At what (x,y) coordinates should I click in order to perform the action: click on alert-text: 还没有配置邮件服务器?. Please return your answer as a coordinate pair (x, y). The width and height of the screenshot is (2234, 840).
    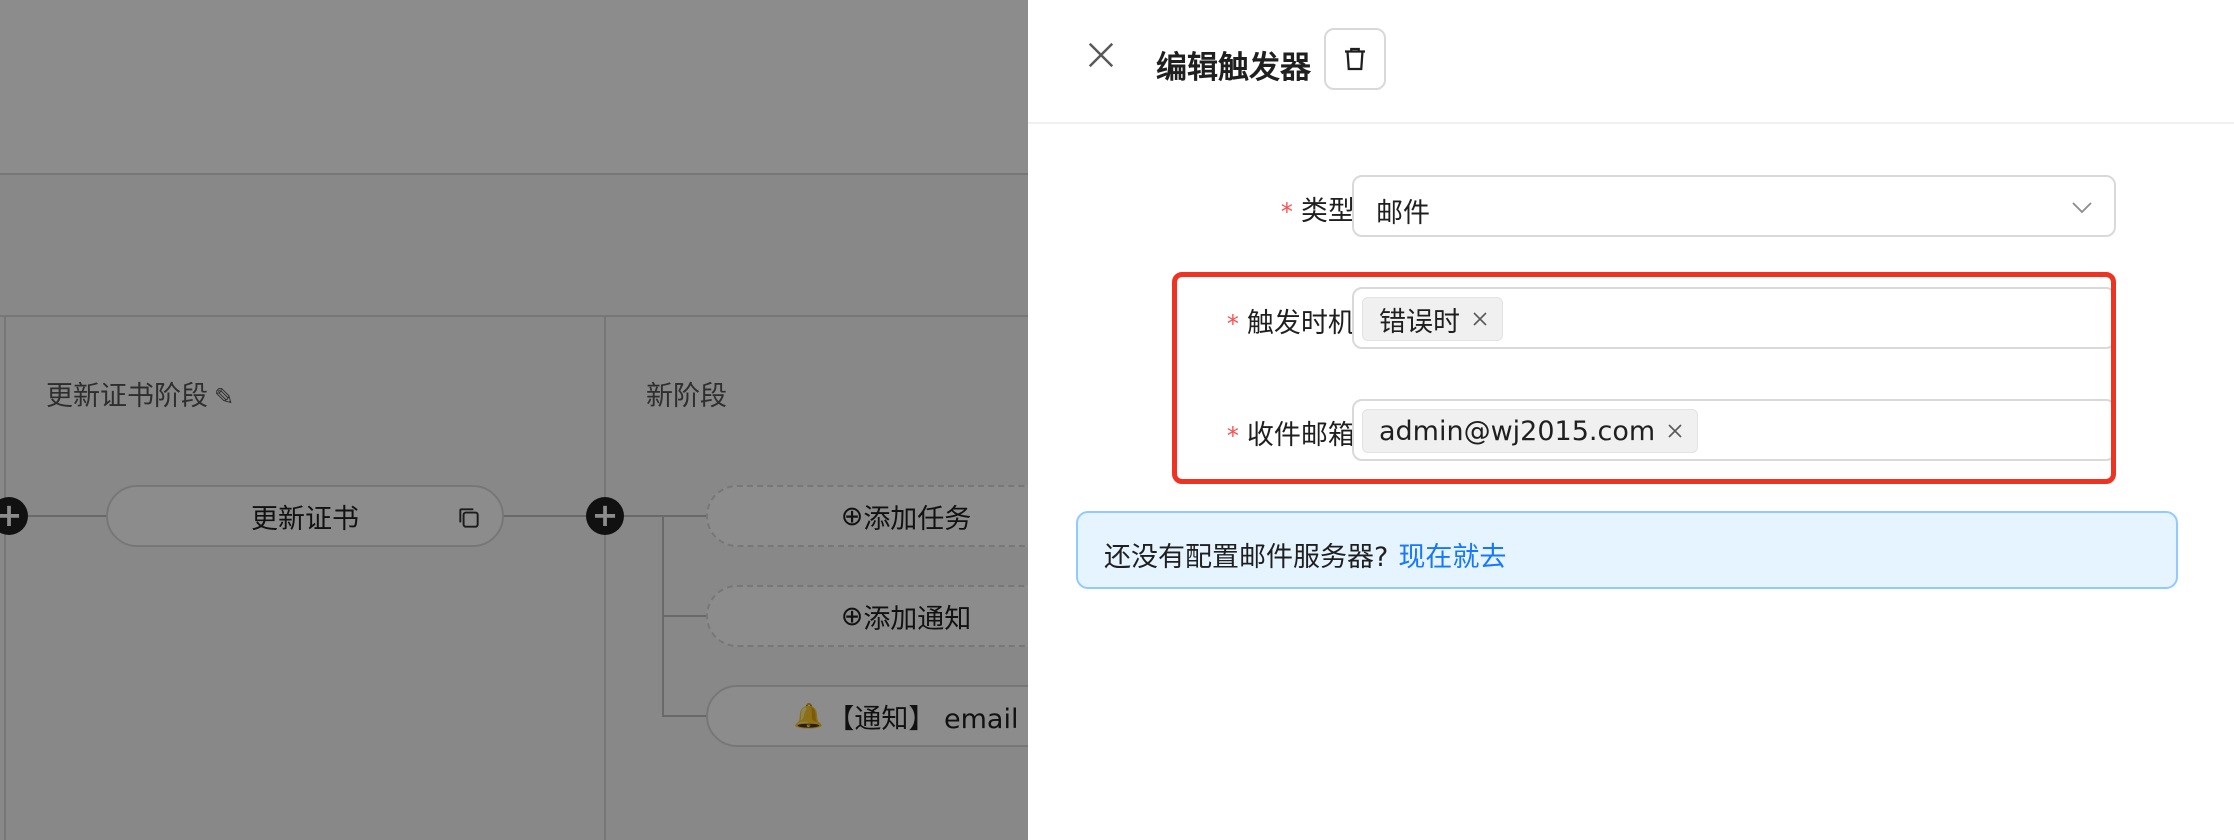
    Looking at the image, I should click on (1246, 557).